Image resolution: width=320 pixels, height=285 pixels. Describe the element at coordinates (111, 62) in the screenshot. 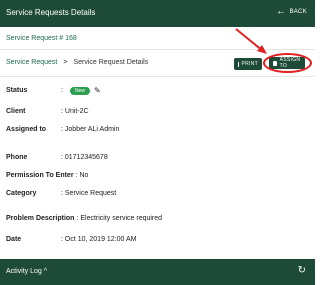

I see `breadcrumb-current: Service Request Details` at that location.